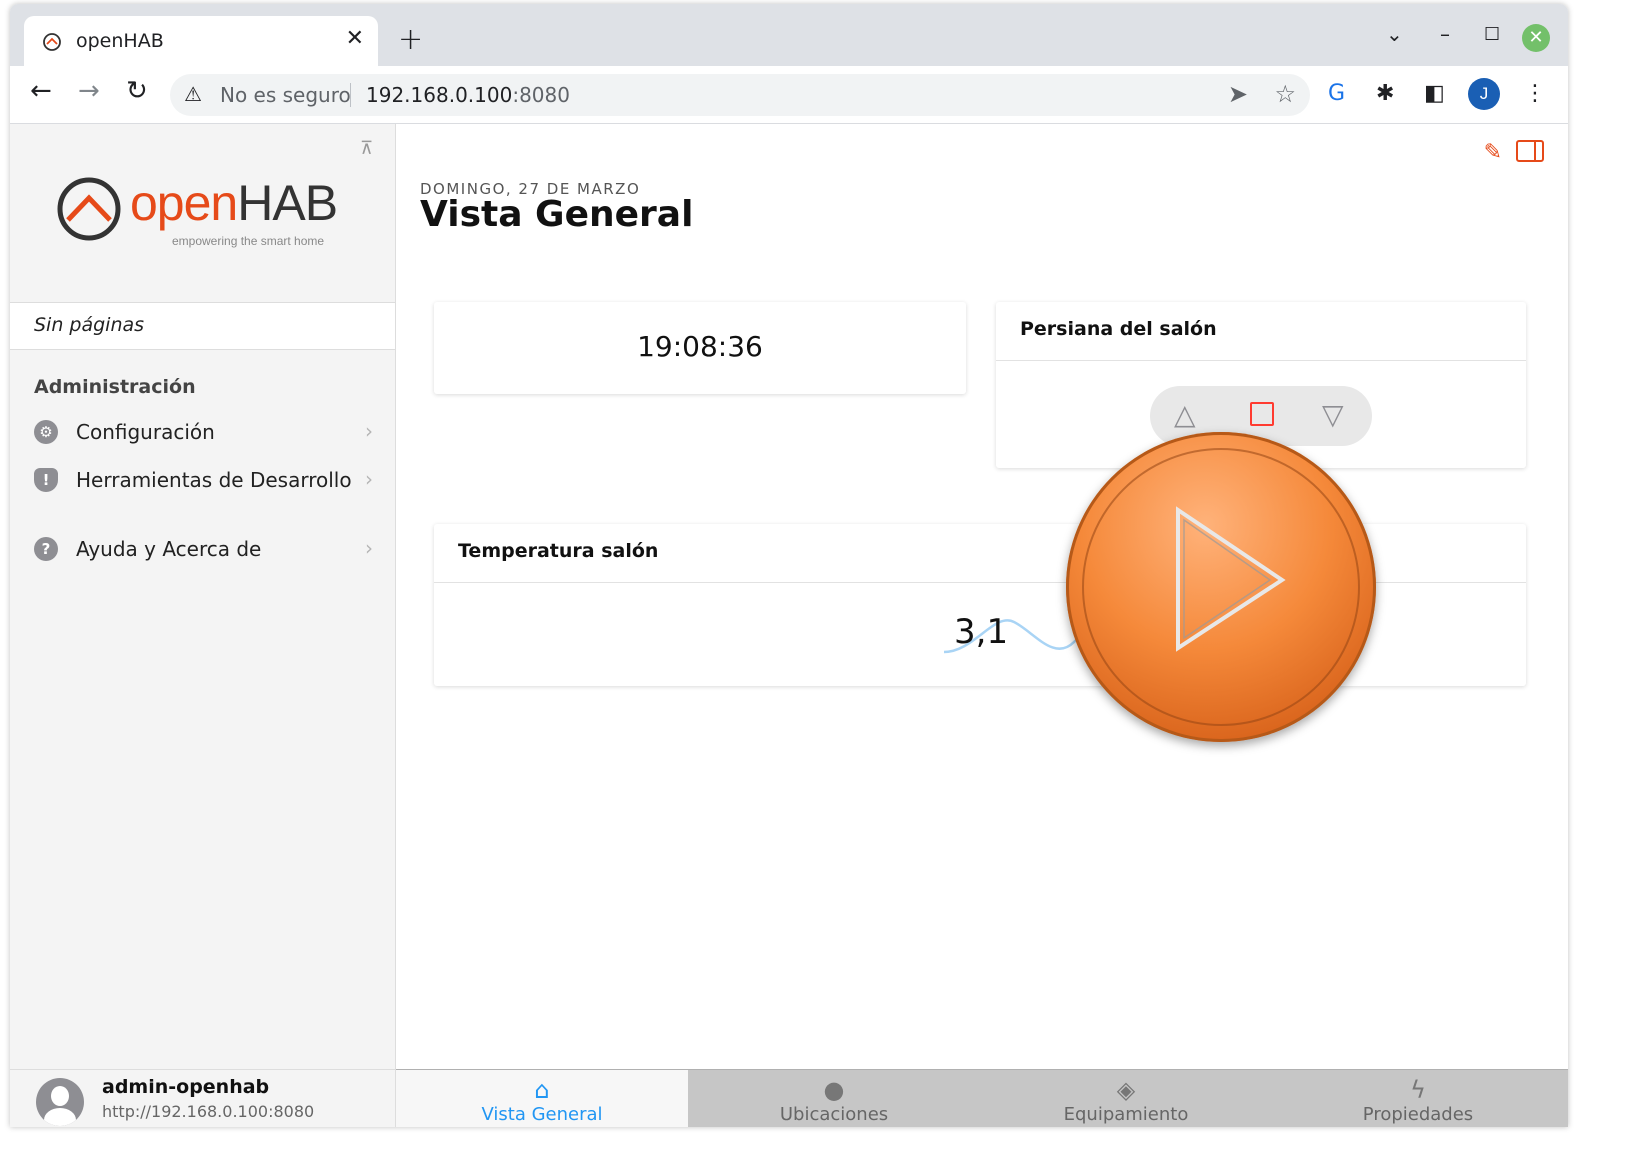  Describe the element at coordinates (202, 326) in the screenshot. I see `no-pages-row: Sin páginas` at that location.